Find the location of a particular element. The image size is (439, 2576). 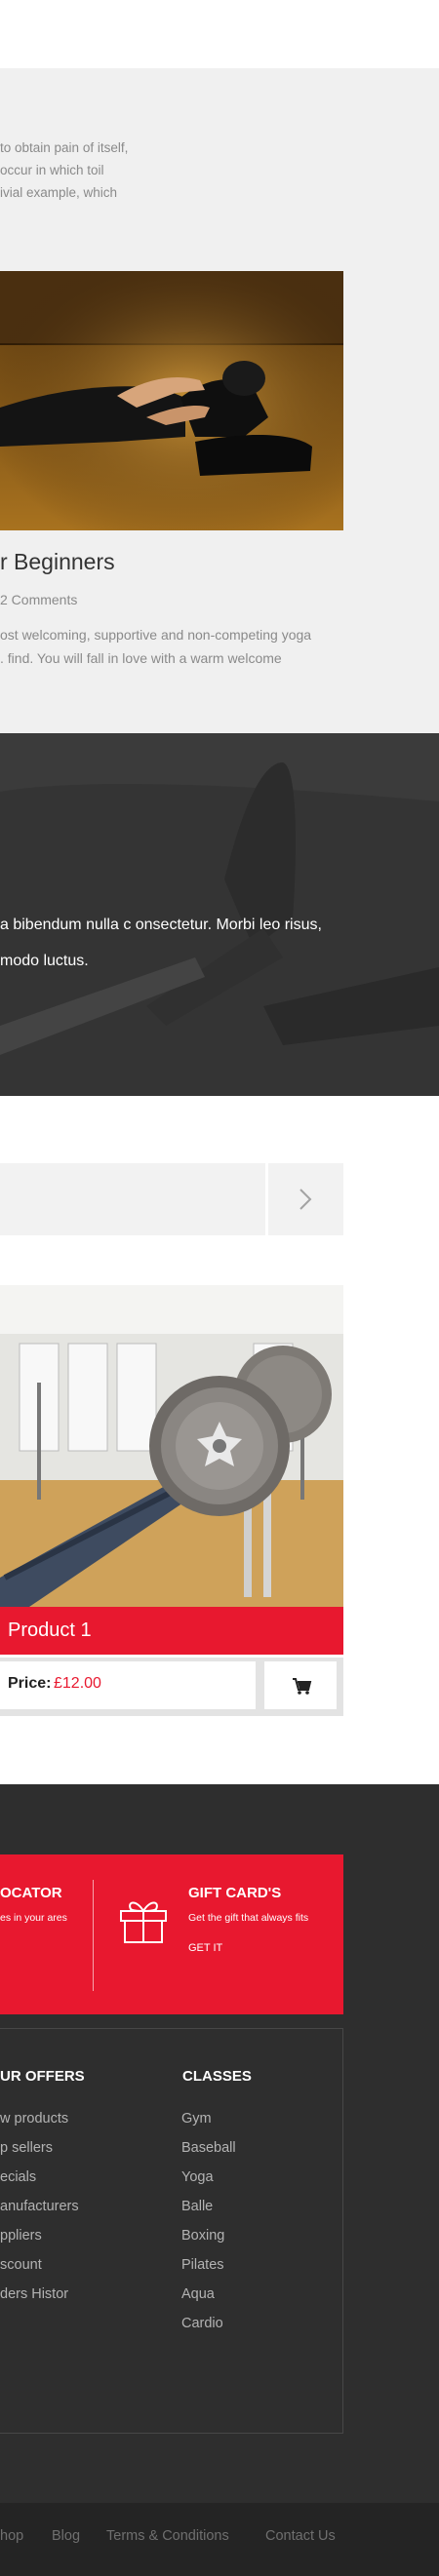

bottom-link-blog: Blog is located at coordinates (66, 2536).